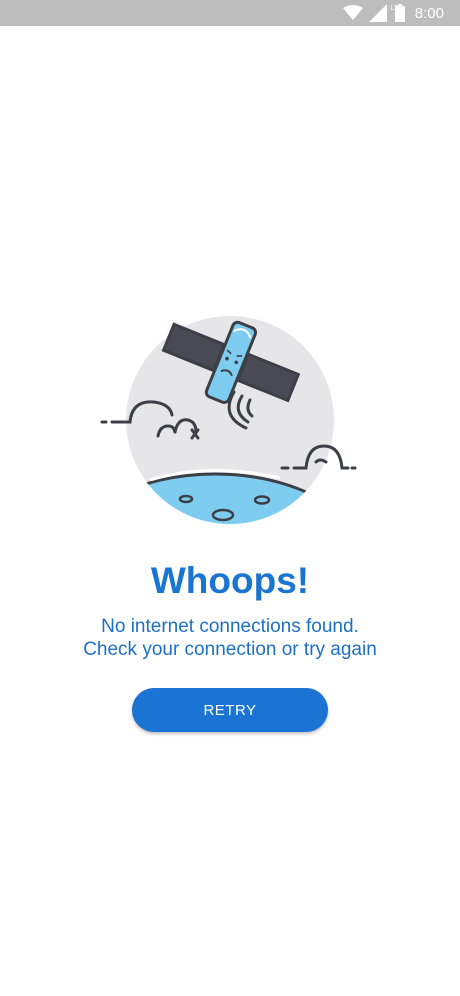 This screenshot has width=460, height=996. I want to click on status-icons: LTE 8:00, so click(393, 13).